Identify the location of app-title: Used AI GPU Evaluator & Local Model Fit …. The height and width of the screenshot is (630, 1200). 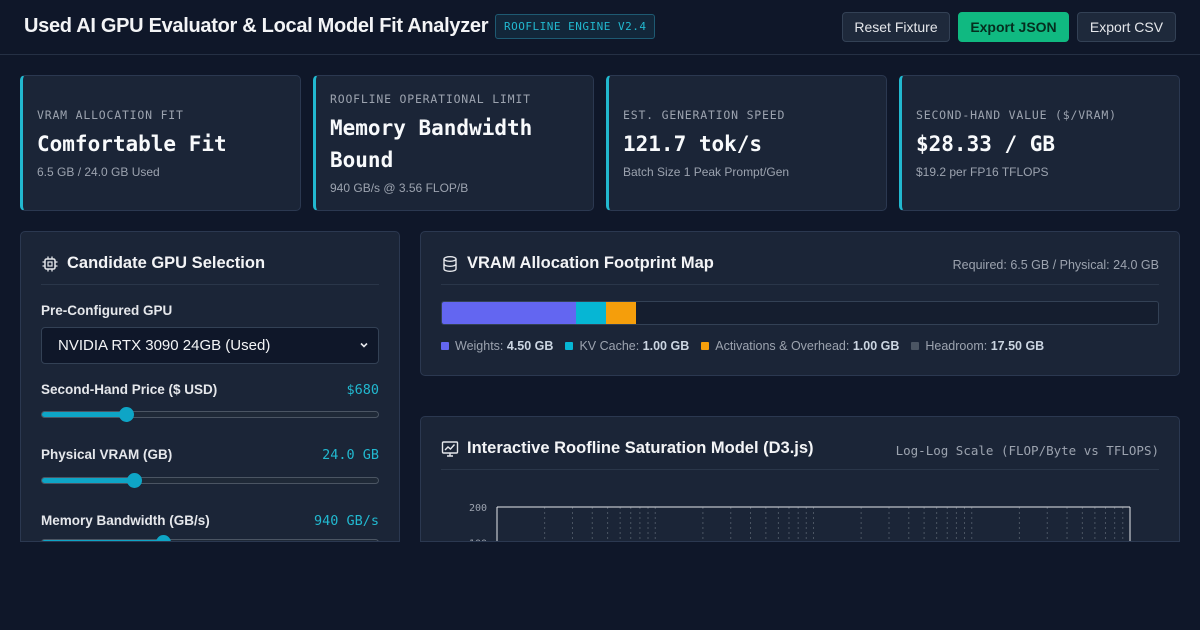
(256, 26).